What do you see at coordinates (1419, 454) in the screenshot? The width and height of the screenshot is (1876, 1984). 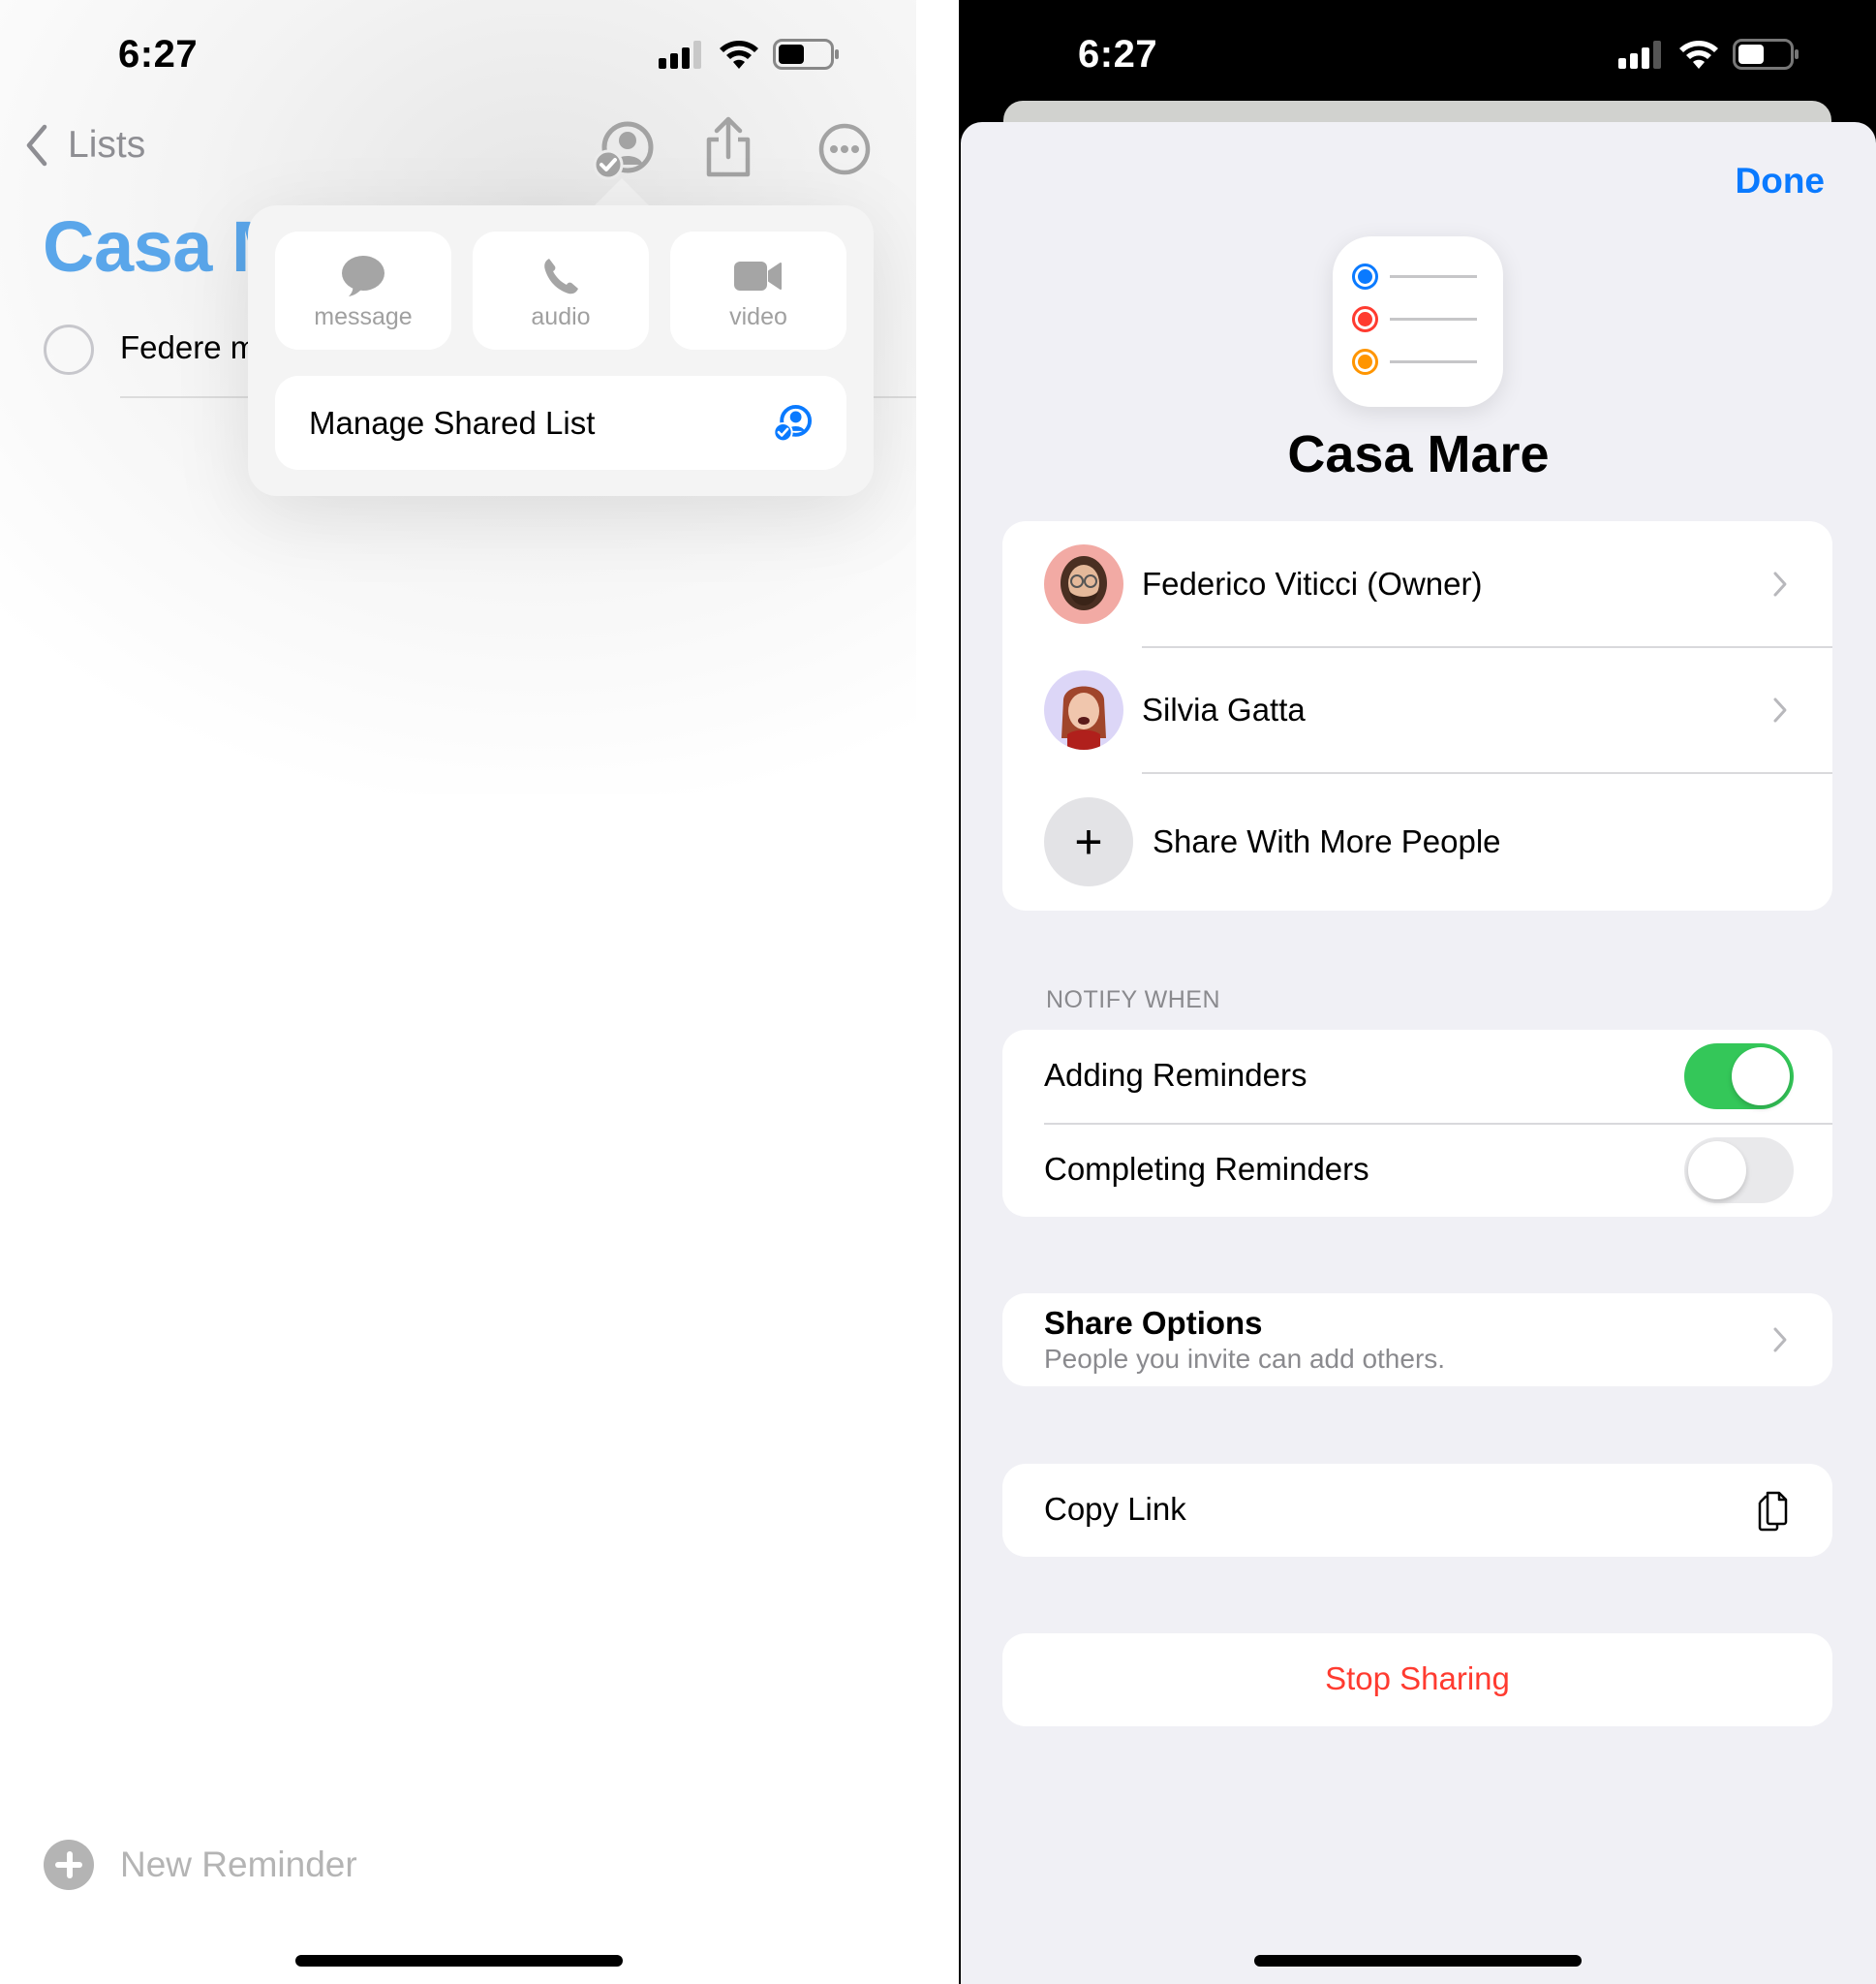 I see `list-name-title: Casa Mare` at bounding box center [1419, 454].